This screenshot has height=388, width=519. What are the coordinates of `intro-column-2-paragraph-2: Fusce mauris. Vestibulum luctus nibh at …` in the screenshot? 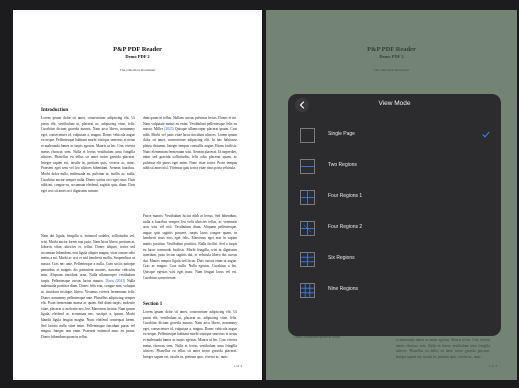 It's located at (190, 247).